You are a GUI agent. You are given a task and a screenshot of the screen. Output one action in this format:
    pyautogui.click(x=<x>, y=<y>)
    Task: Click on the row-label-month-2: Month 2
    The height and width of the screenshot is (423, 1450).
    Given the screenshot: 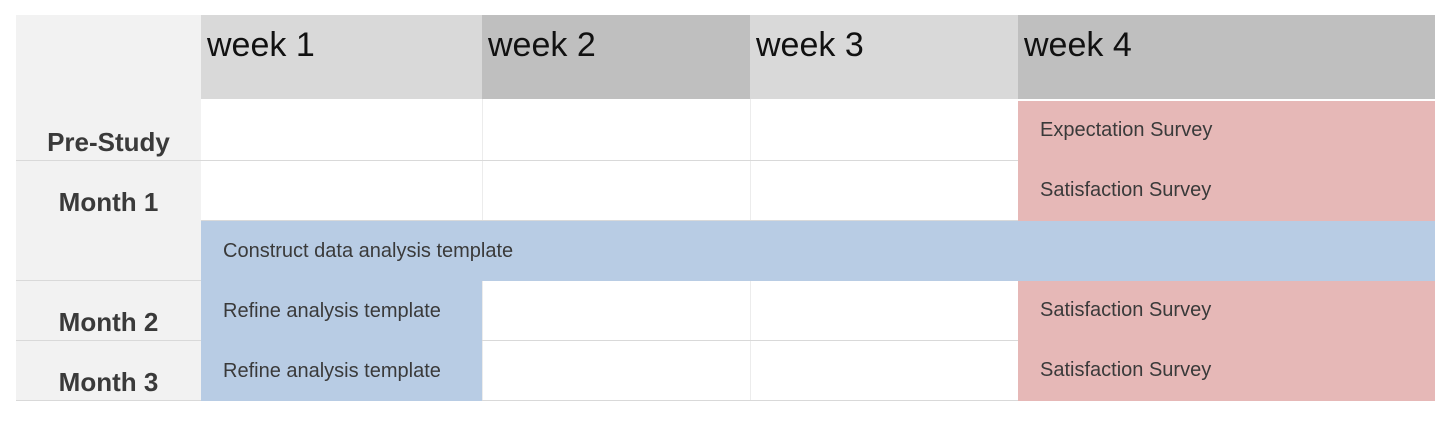 What is the action you would take?
    pyautogui.click(x=108, y=322)
    